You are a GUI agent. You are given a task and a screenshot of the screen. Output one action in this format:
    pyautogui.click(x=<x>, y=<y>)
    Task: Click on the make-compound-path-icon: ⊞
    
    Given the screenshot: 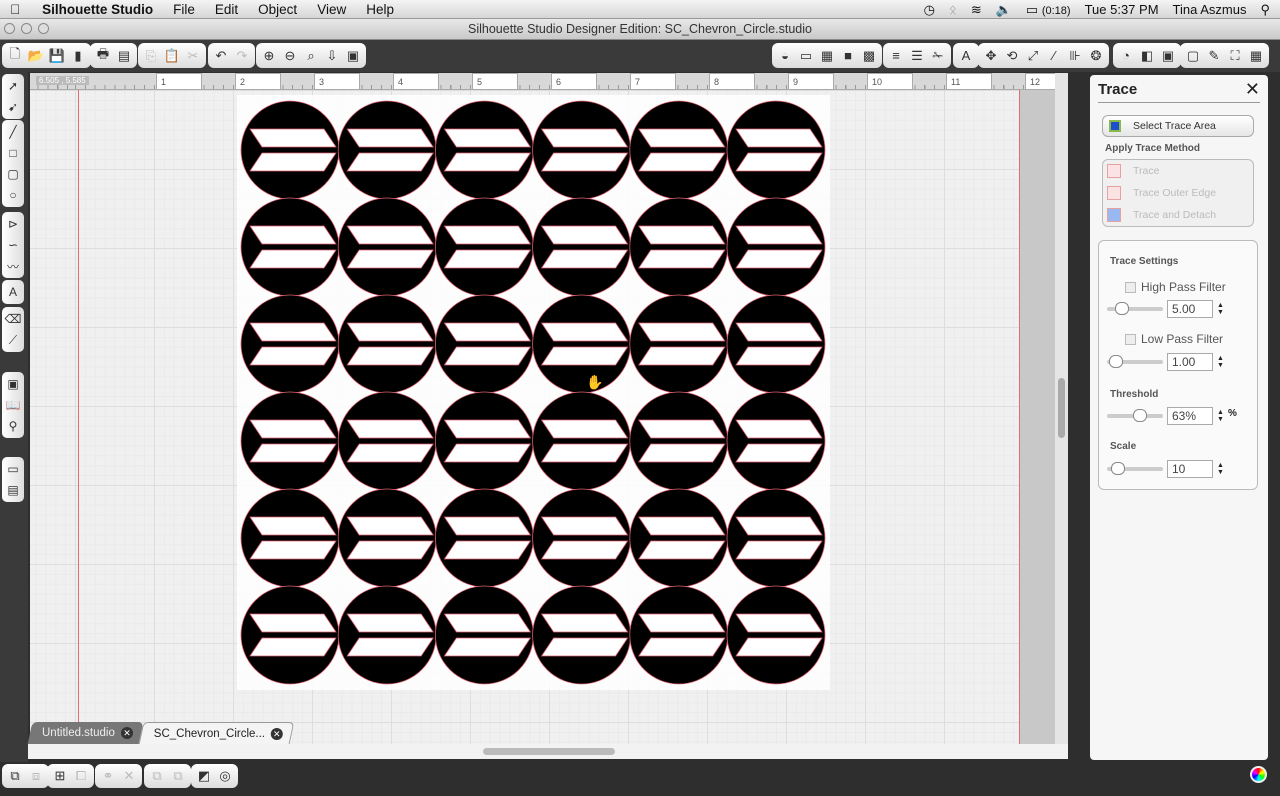 What is the action you would take?
    pyautogui.click(x=60, y=776)
    